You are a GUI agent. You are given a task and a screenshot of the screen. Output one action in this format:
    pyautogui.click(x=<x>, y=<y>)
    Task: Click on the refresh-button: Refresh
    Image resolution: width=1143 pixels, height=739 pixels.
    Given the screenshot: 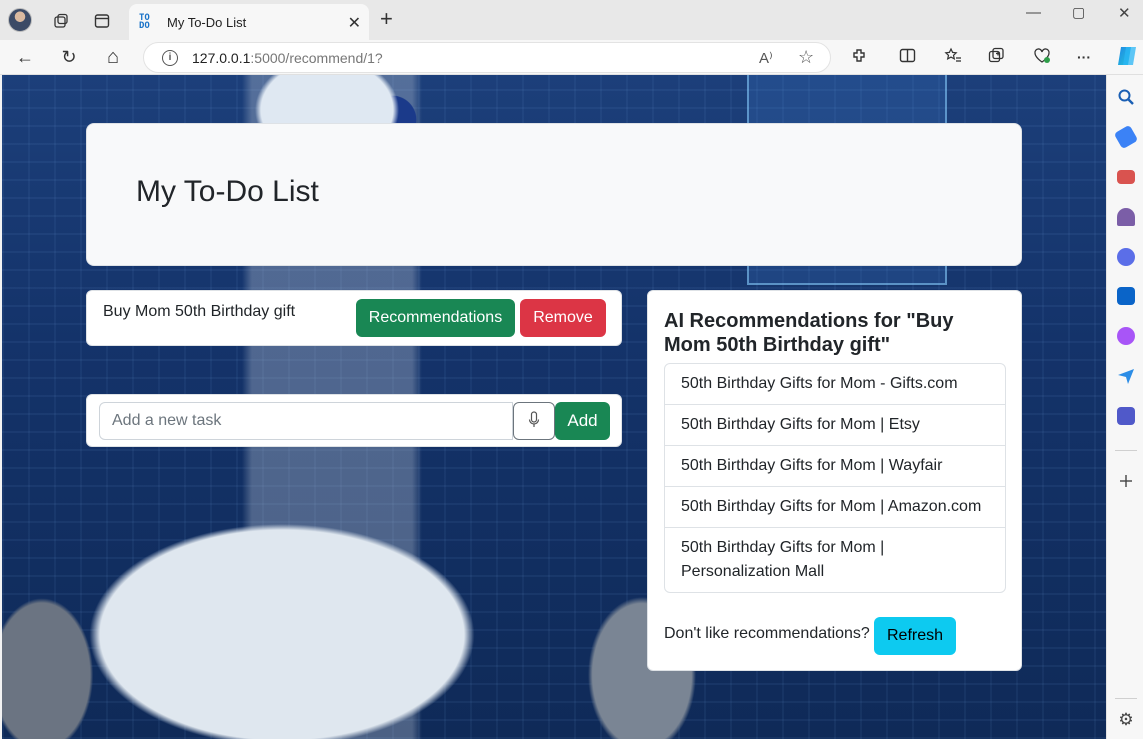 What is the action you would take?
    pyautogui.click(x=915, y=636)
    